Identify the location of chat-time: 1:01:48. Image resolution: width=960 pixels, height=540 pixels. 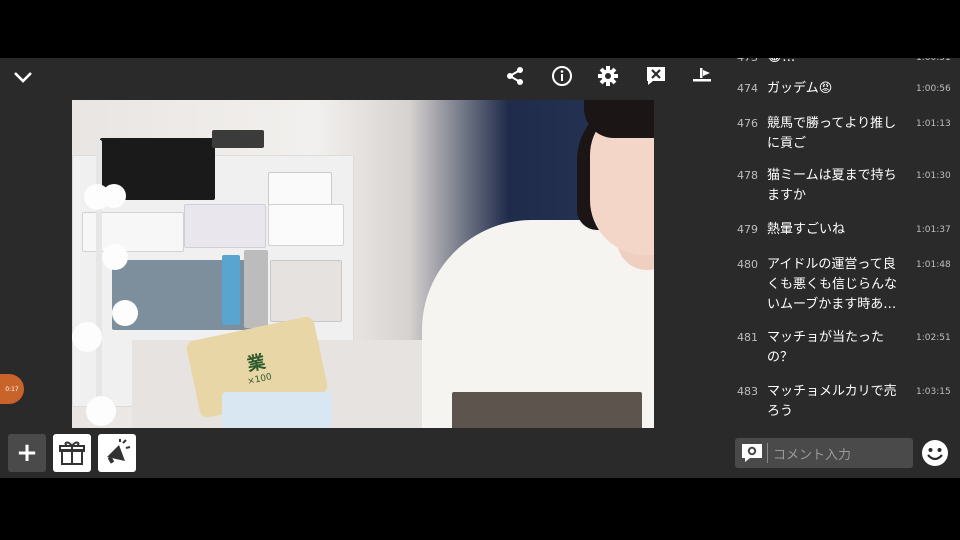
(933, 265).